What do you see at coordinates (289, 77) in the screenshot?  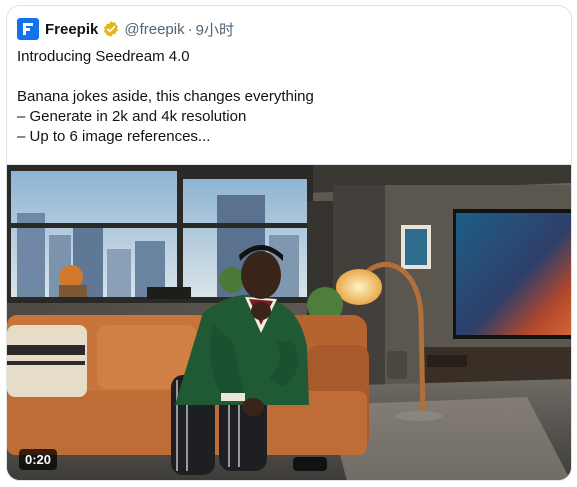 I see `tweet-text-blank-line` at bounding box center [289, 77].